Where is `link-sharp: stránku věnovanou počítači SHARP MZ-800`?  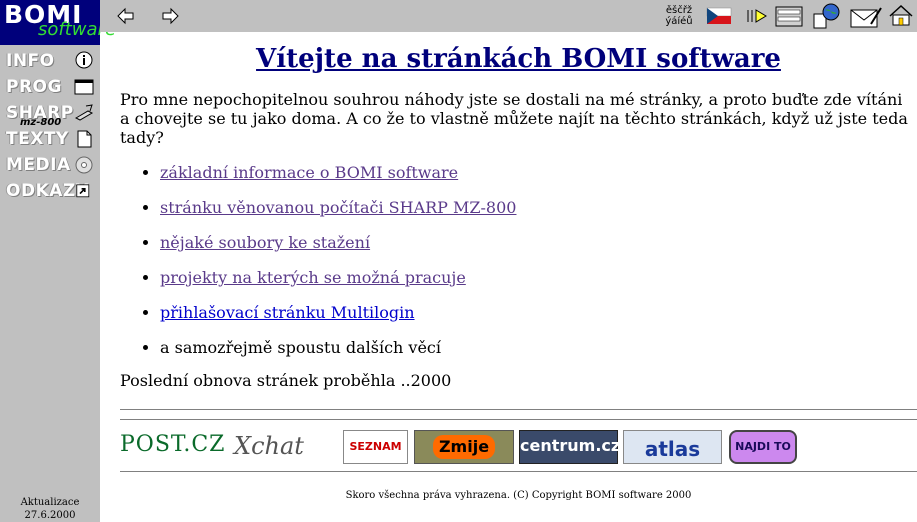
link-sharp: stránku věnovanou počítači SHARP MZ-800 is located at coordinates (338, 207).